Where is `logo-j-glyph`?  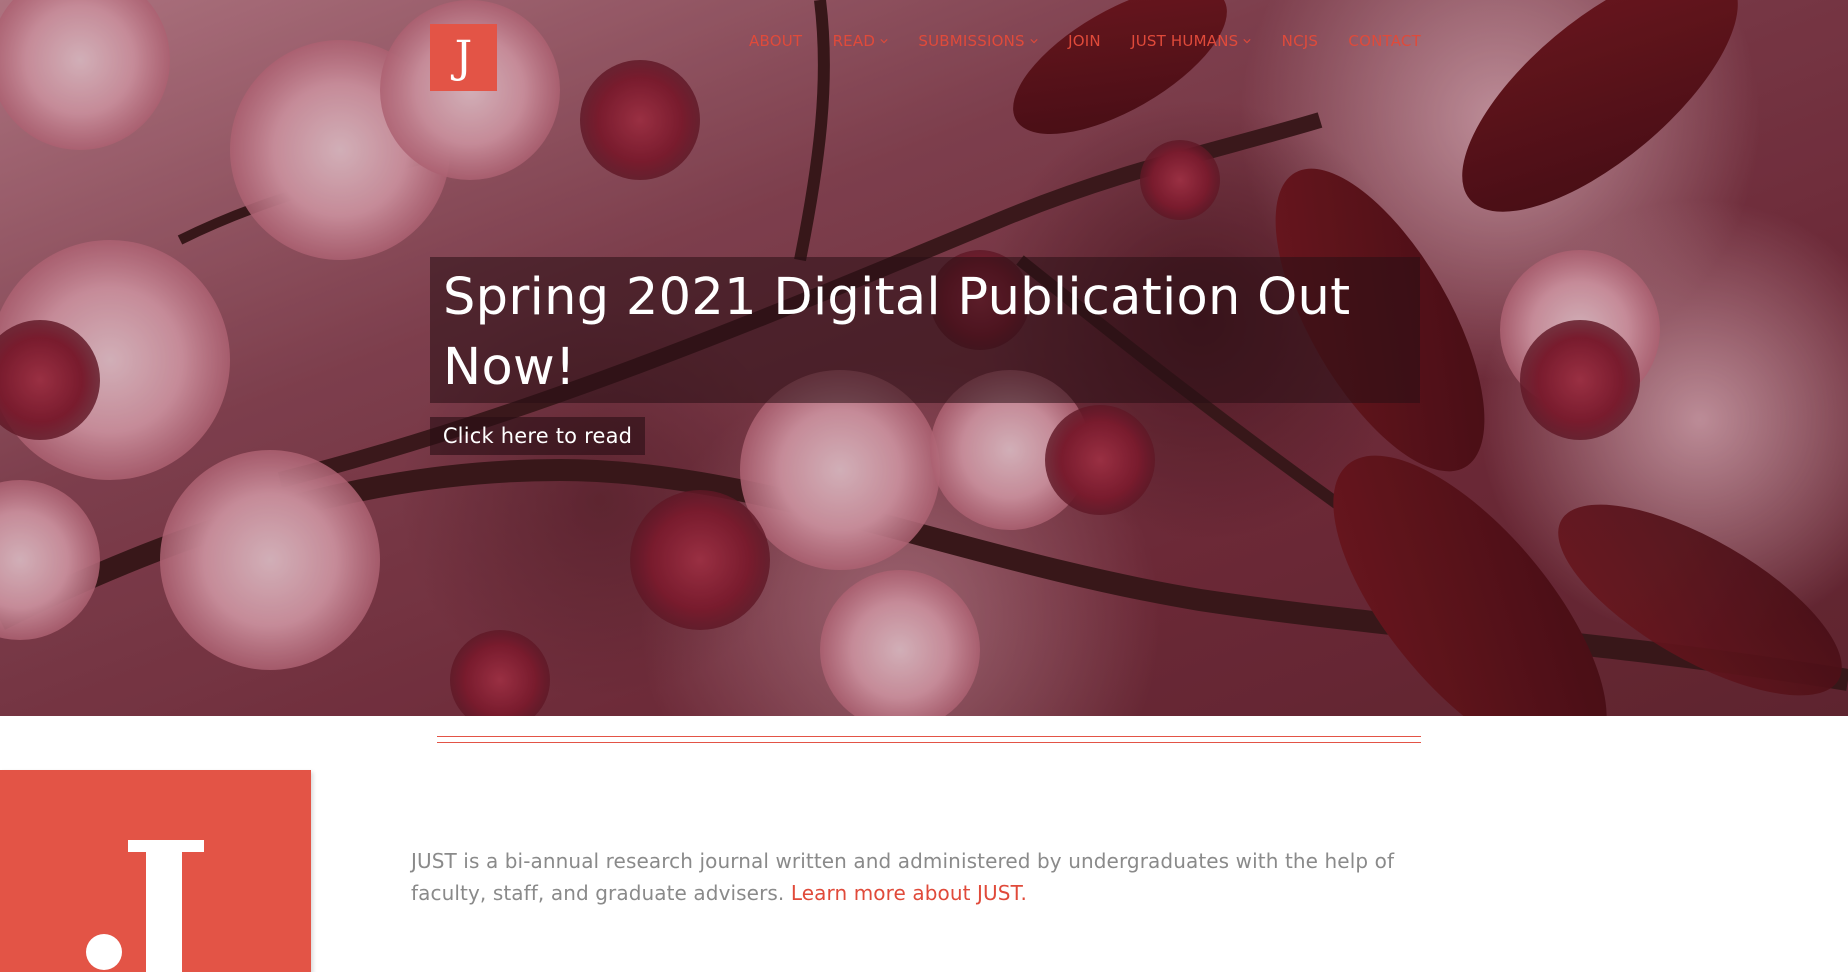 logo-j-glyph is located at coordinates (145, 906).